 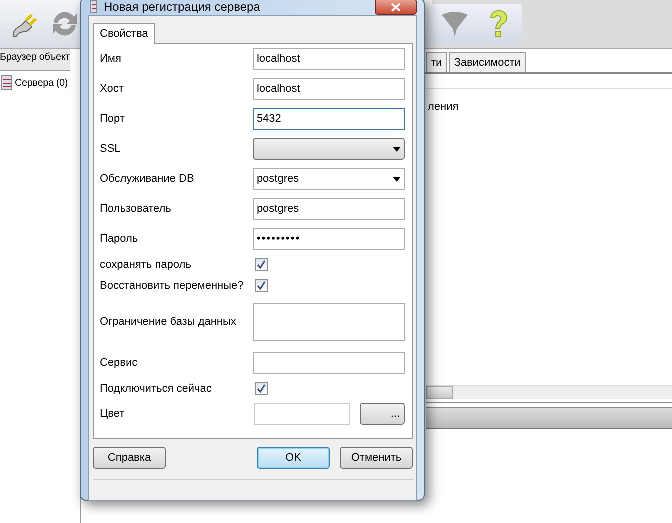 What do you see at coordinates (111, 149) in the screenshot?
I see `field-label: SSL` at bounding box center [111, 149].